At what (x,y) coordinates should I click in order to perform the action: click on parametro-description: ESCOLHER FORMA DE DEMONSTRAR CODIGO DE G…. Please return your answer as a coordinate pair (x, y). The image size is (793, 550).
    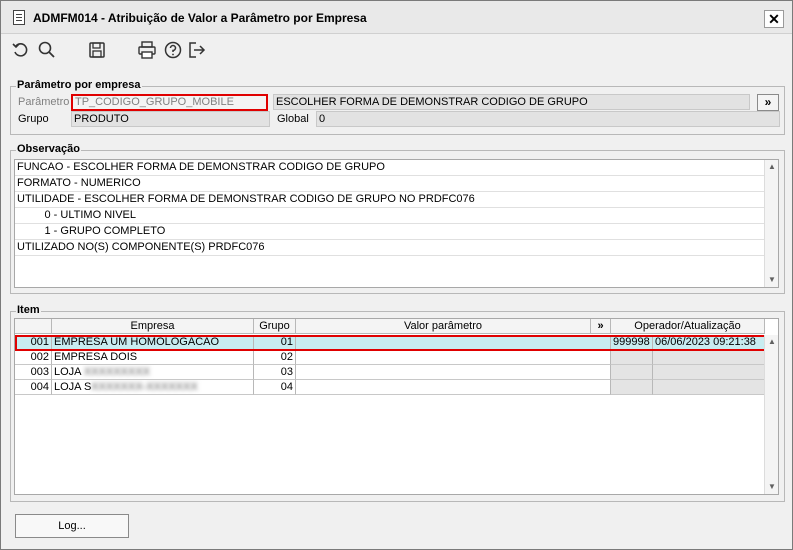
    Looking at the image, I should click on (511, 102).